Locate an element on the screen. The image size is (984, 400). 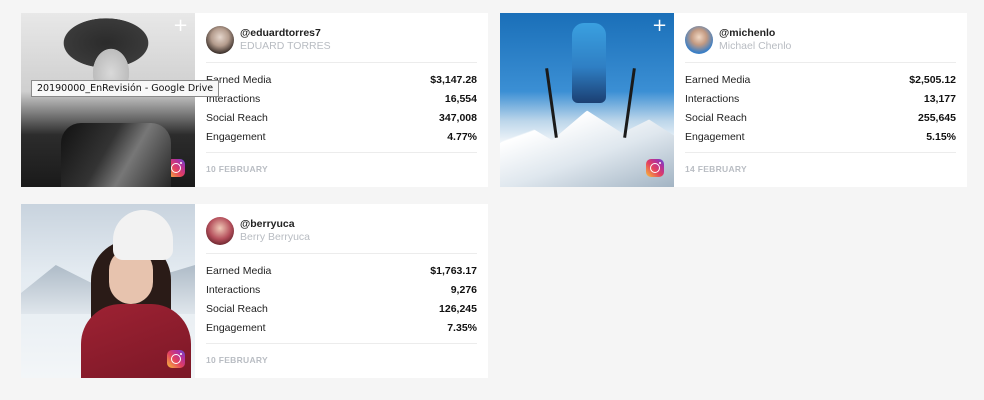
stat-social-reach: Social Reach 255,645 is located at coordinates (820, 117).